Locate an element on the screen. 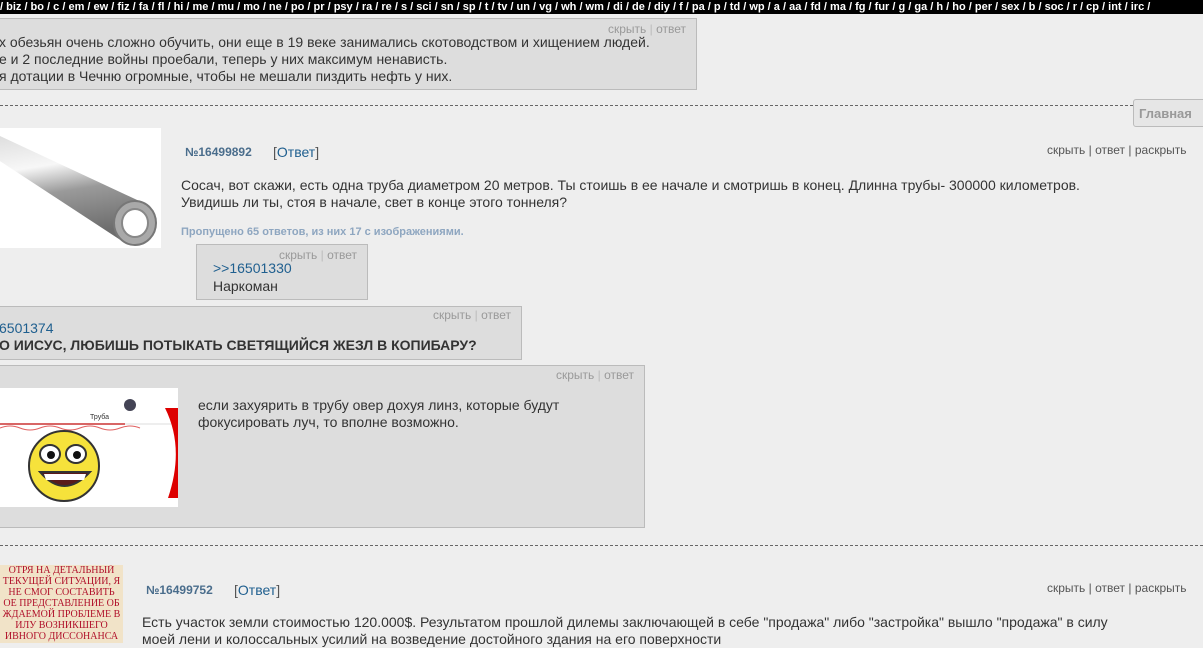 The image size is (1203, 648). post-number: №16499752 is located at coordinates (179, 590).